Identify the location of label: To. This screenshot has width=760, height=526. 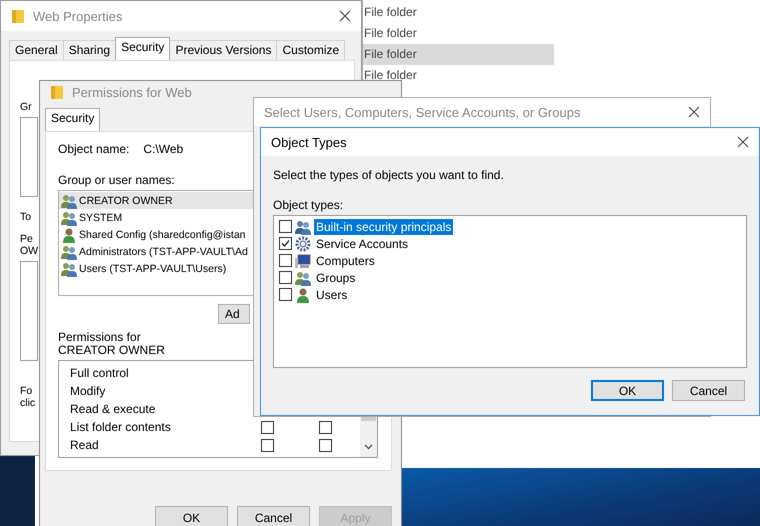
(26, 217).